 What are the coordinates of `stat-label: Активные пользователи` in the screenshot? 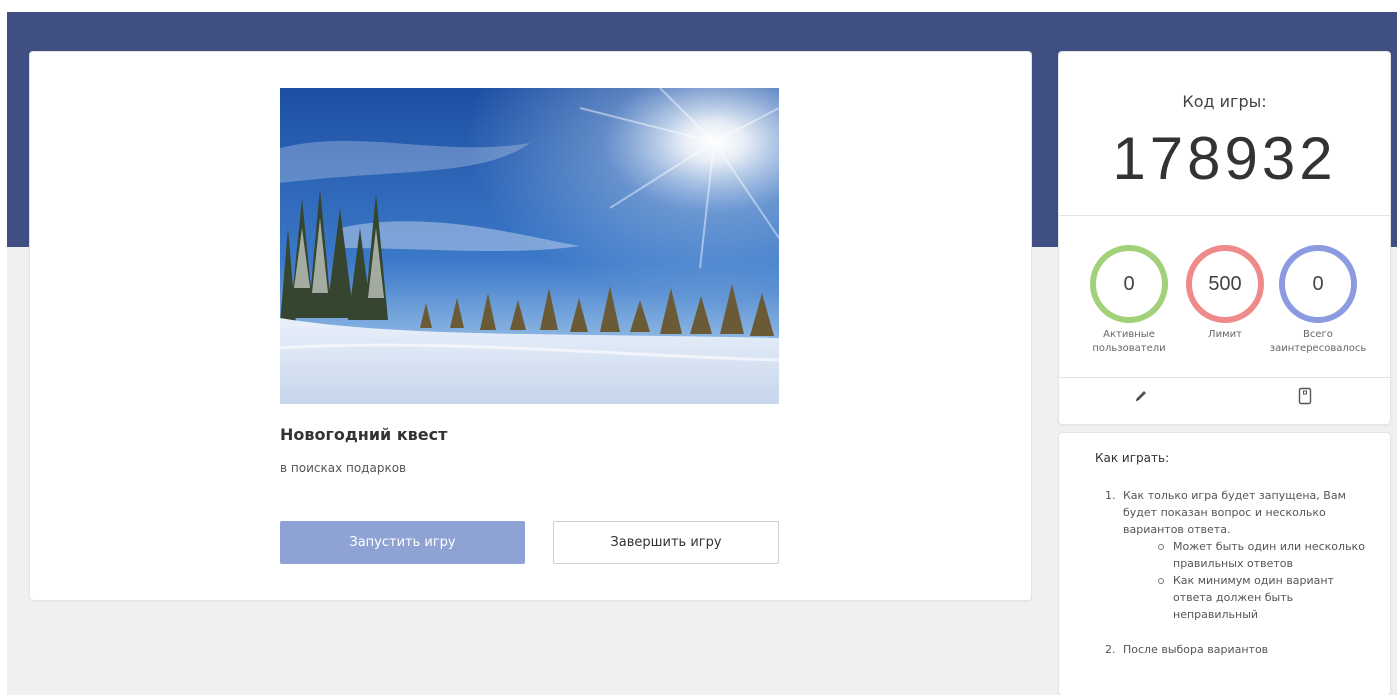 It's located at (1129, 341).